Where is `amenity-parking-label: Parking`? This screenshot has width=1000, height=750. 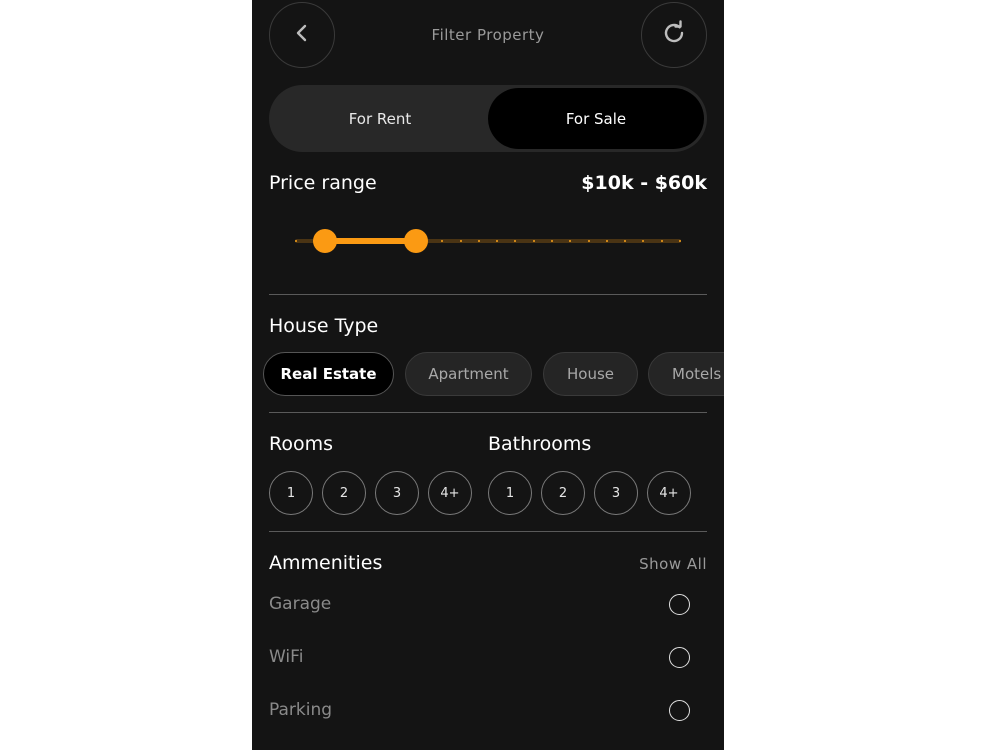
amenity-parking-label: Parking is located at coordinates (301, 710).